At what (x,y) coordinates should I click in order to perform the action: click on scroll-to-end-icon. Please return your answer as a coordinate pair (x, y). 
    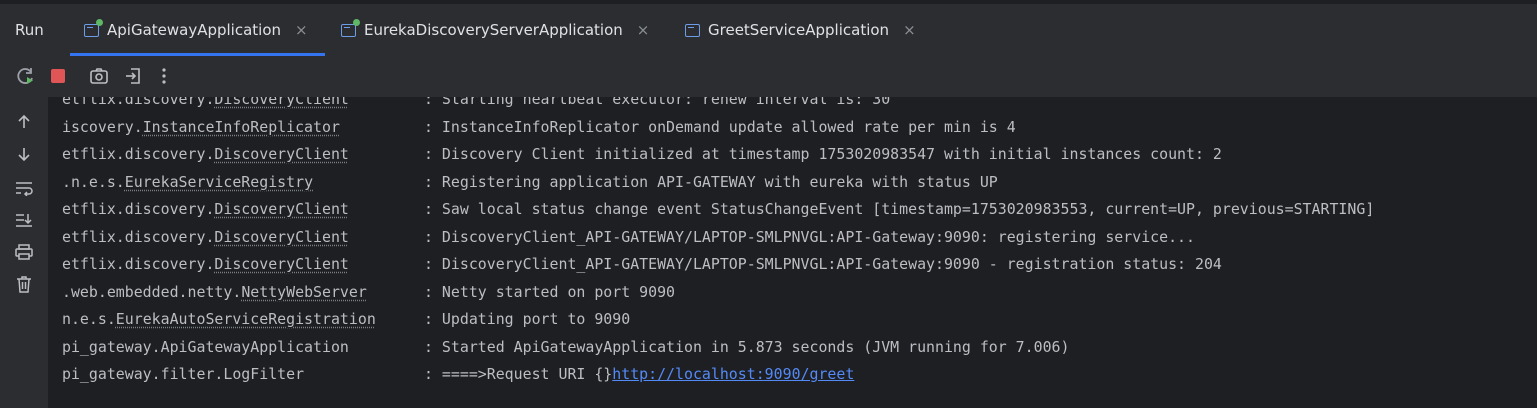
    Looking at the image, I should click on (24, 220).